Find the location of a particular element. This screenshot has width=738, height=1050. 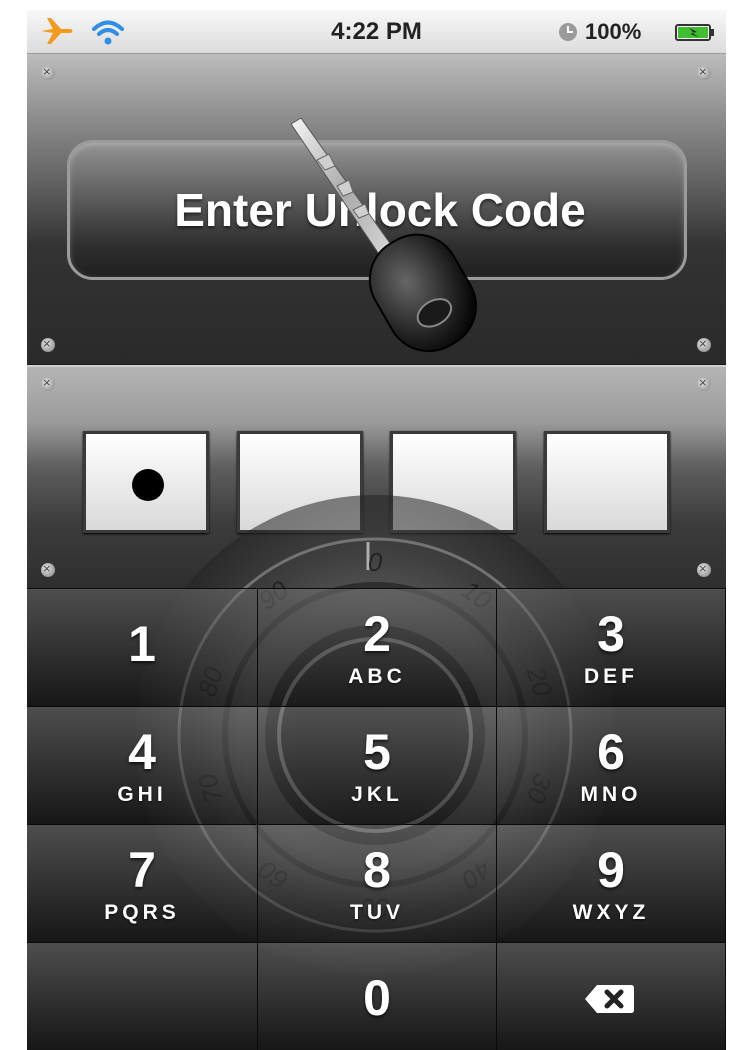

key-number: 6 is located at coordinates (611, 752).